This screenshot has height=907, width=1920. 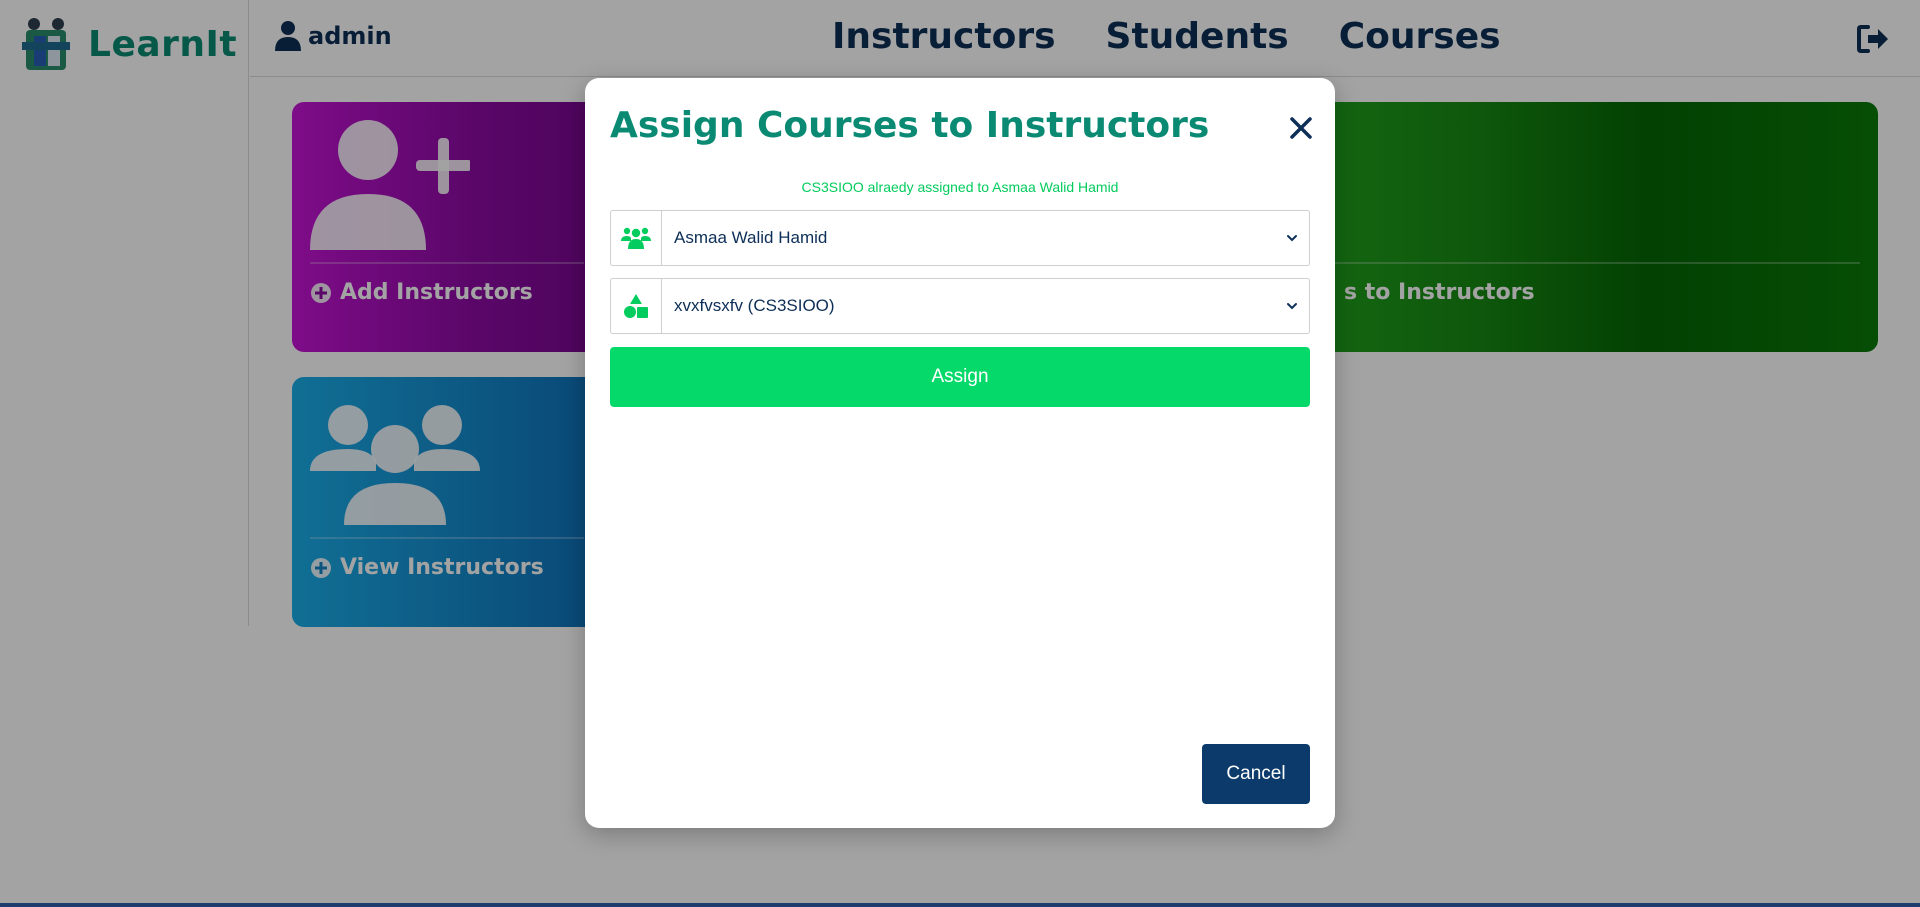 I want to click on assign-button: Assign, so click(x=960, y=377).